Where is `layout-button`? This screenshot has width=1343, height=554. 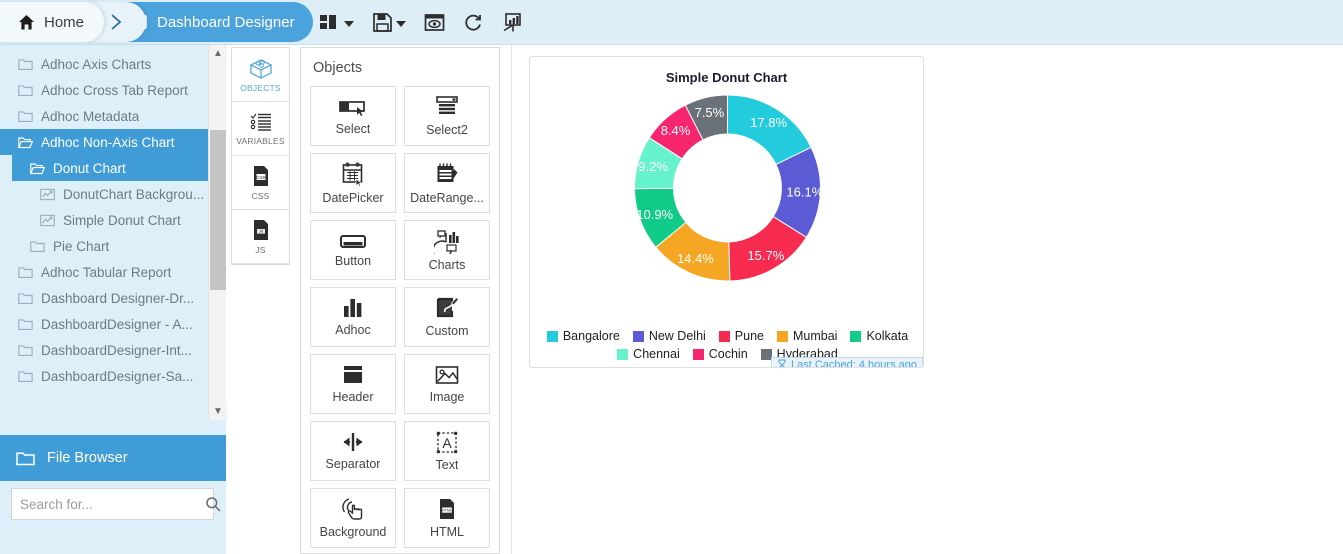
layout-button is located at coordinates (336, 22).